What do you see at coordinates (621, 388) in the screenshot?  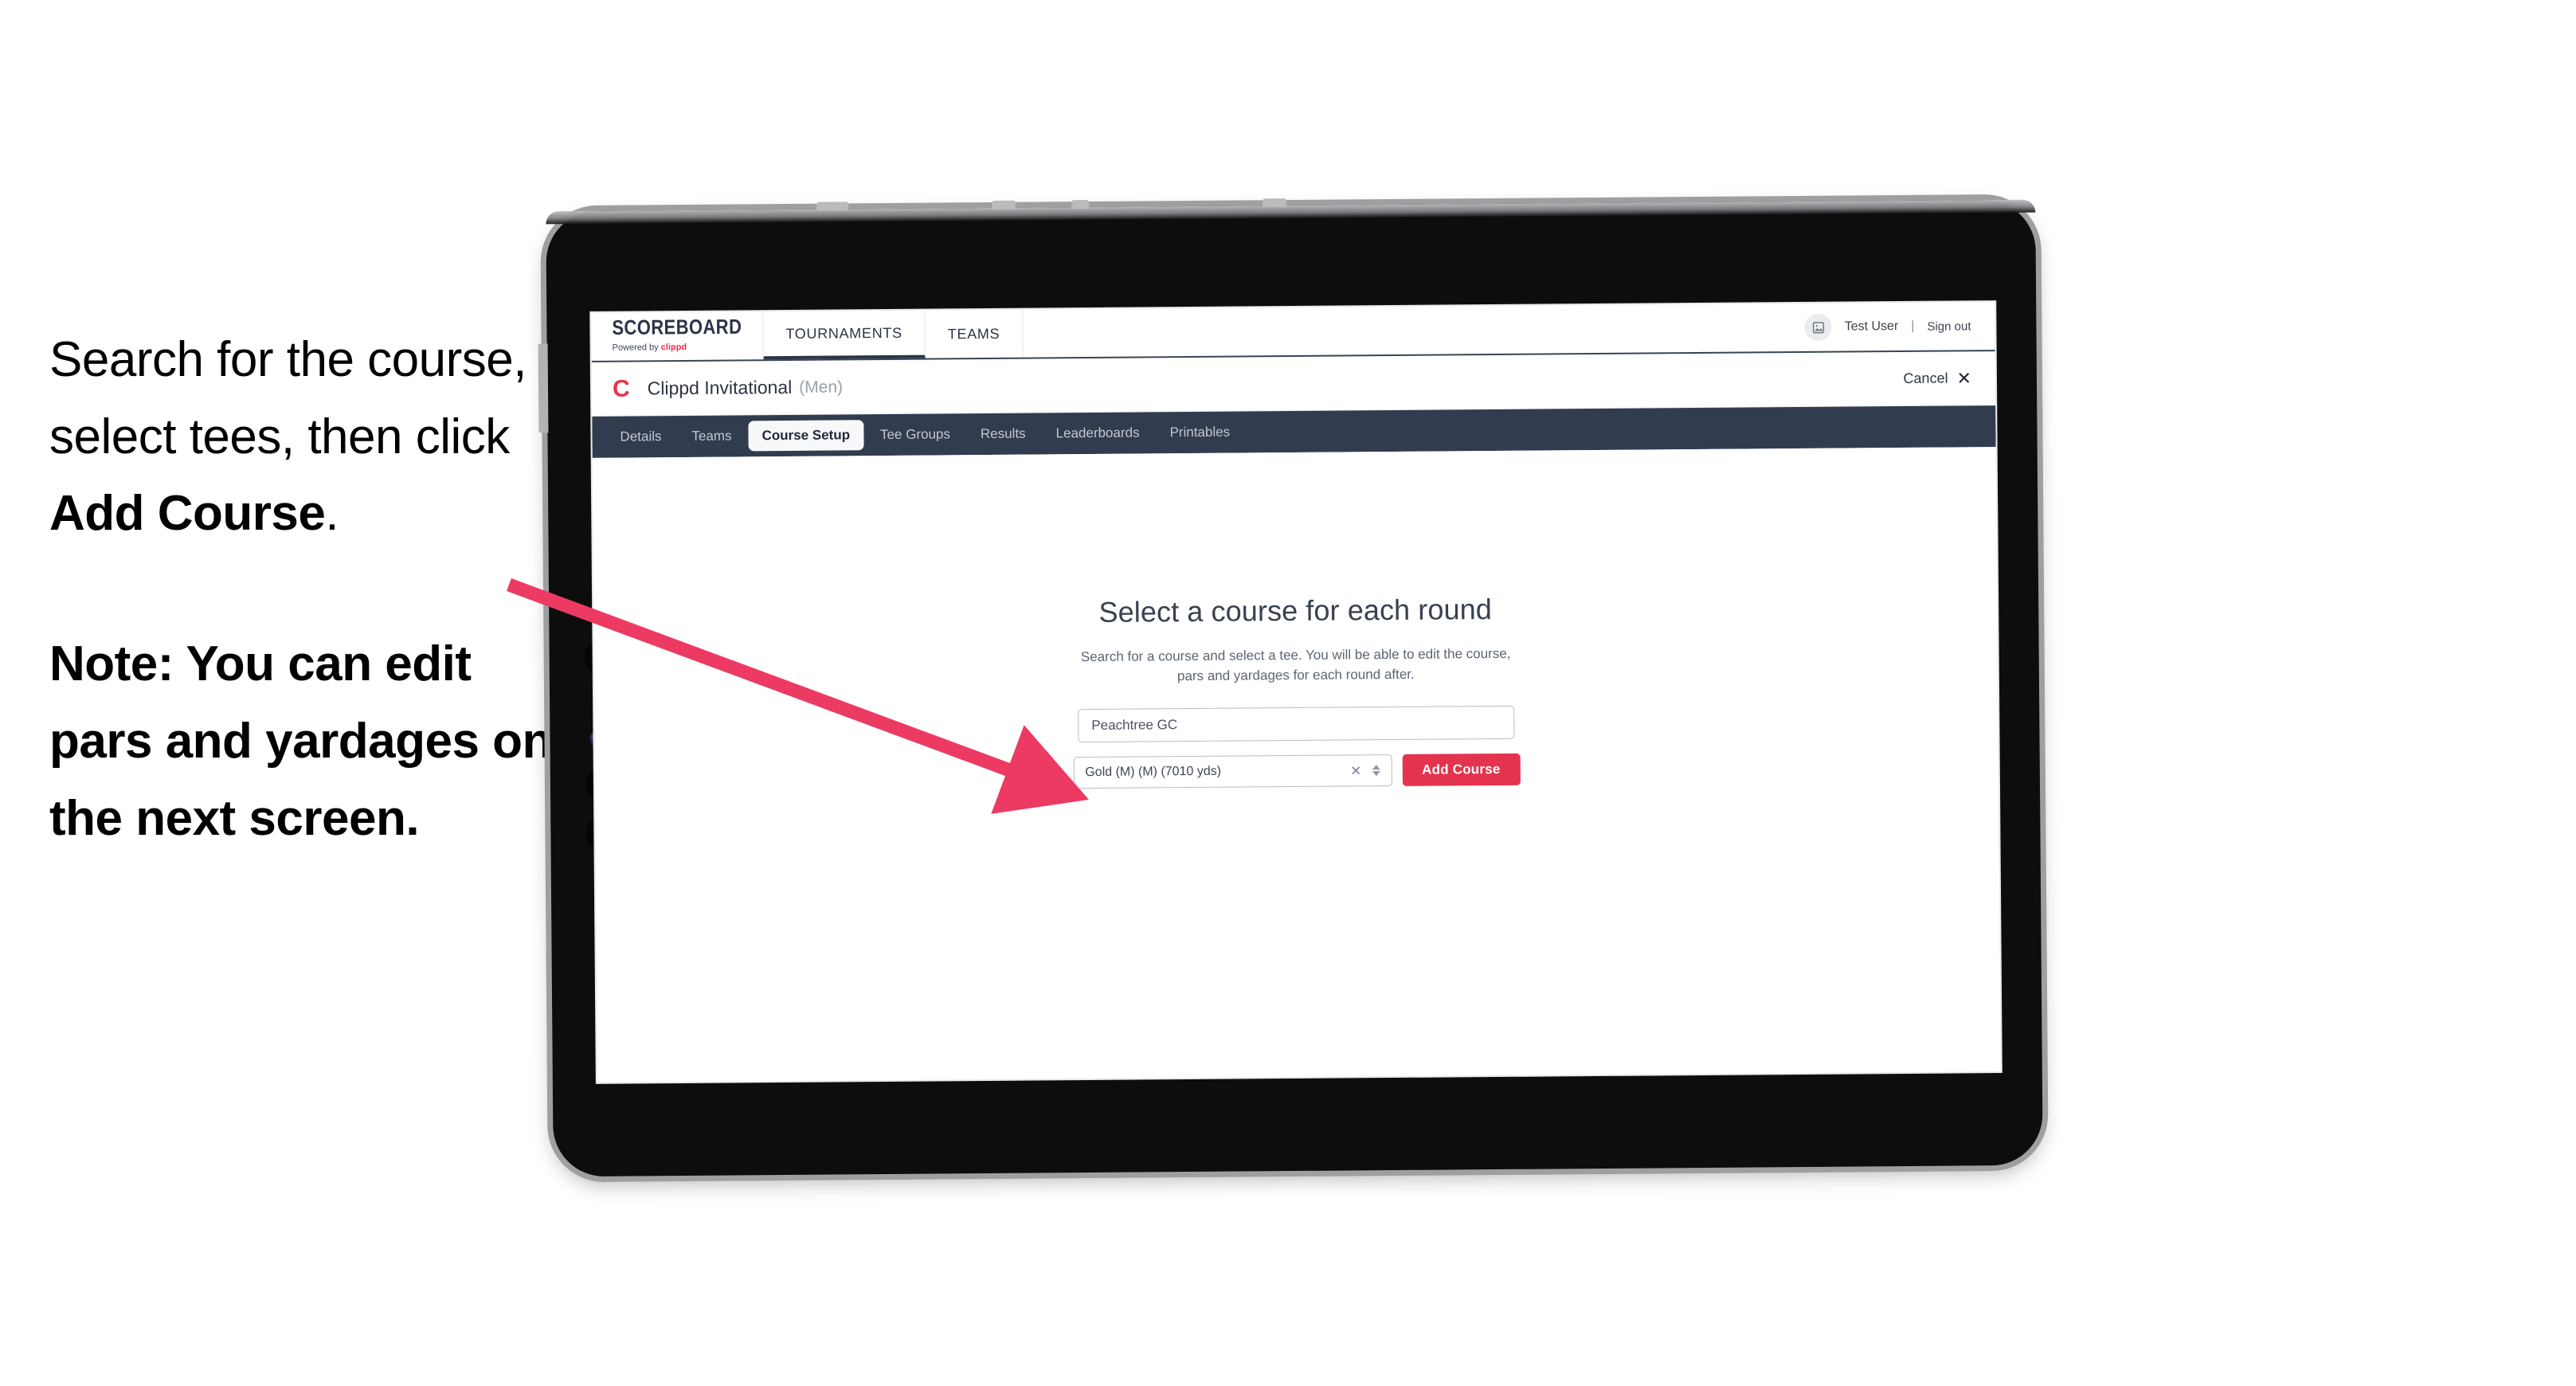 I see `clippd-c-logo-icon: C` at bounding box center [621, 388].